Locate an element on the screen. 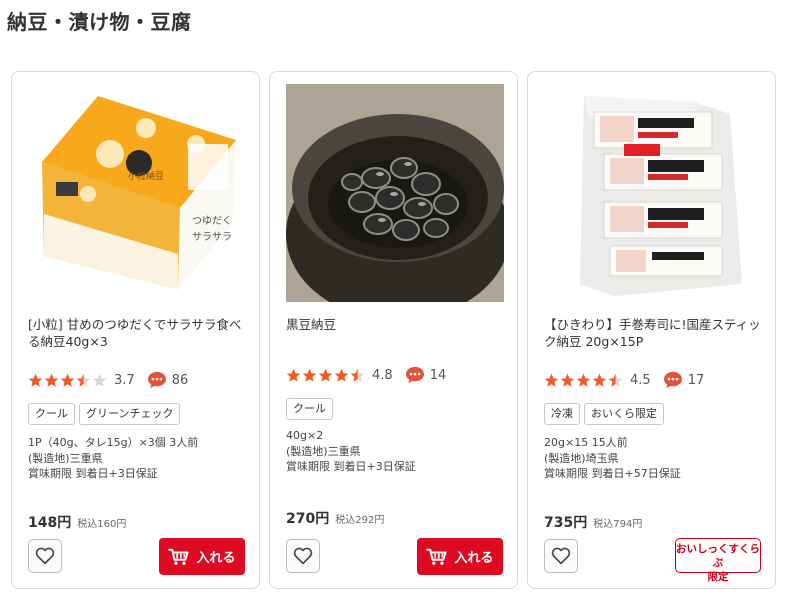  price-tax-included: 税込794円 is located at coordinates (618, 524).